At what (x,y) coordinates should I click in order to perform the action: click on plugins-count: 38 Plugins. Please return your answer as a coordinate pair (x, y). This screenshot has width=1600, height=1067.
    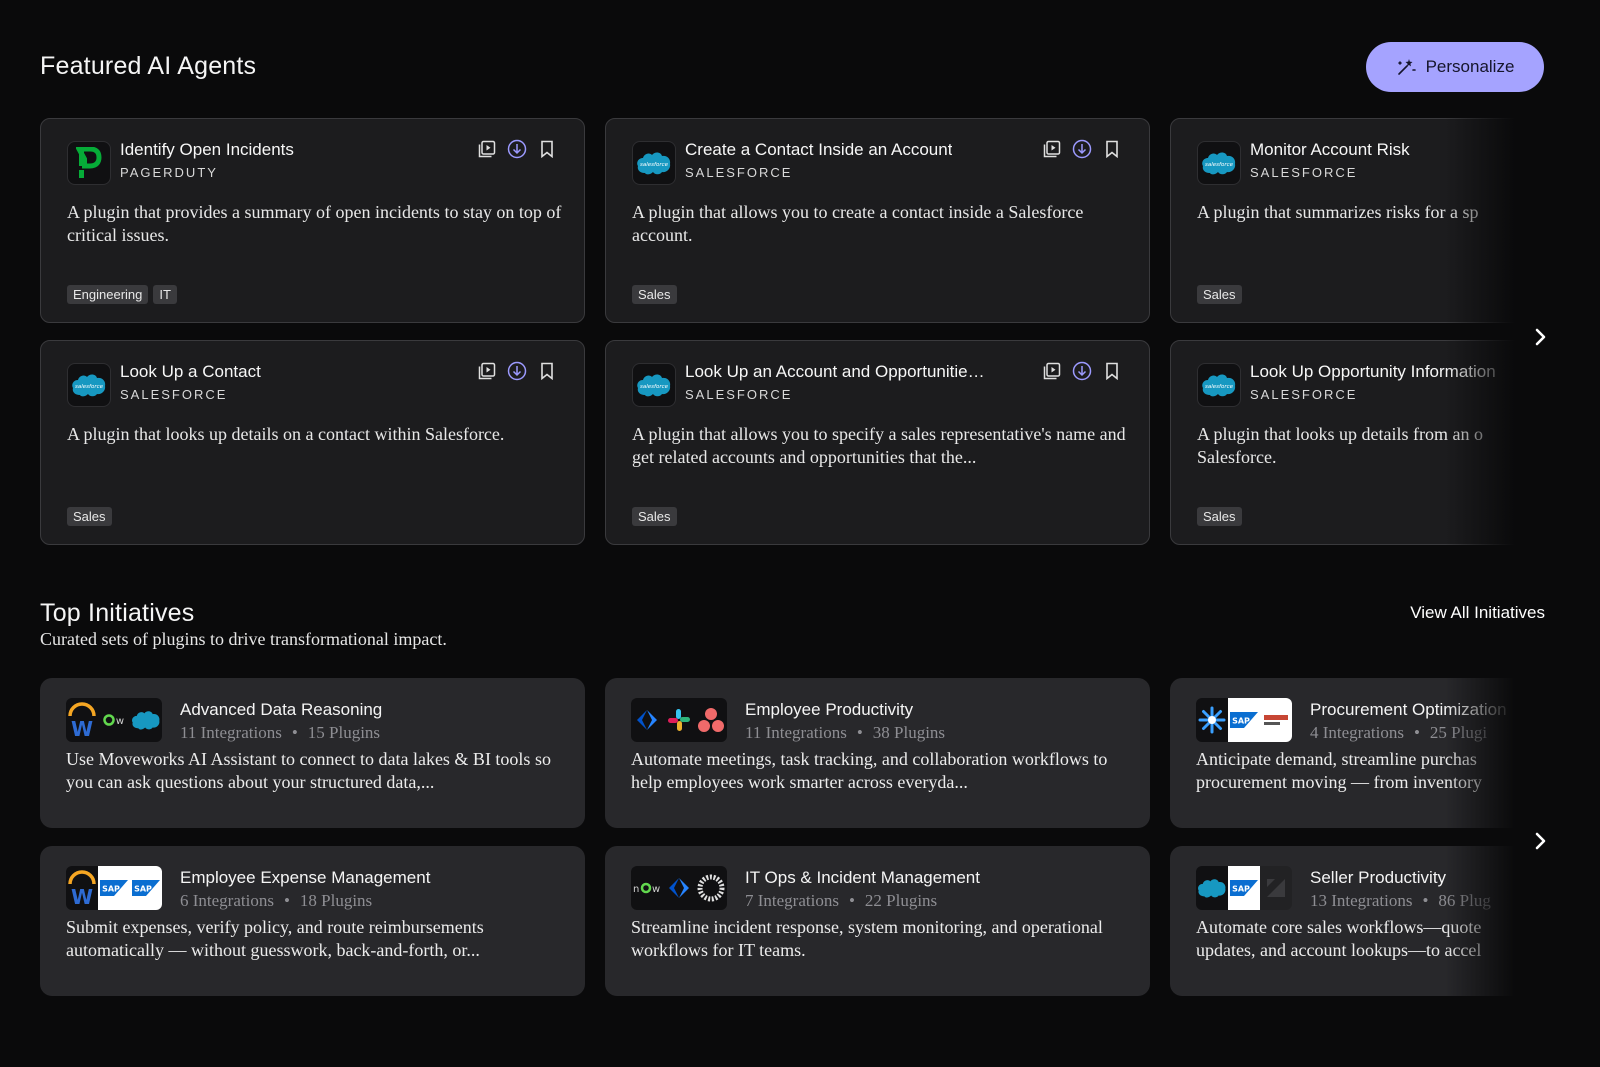
    Looking at the image, I should click on (909, 732).